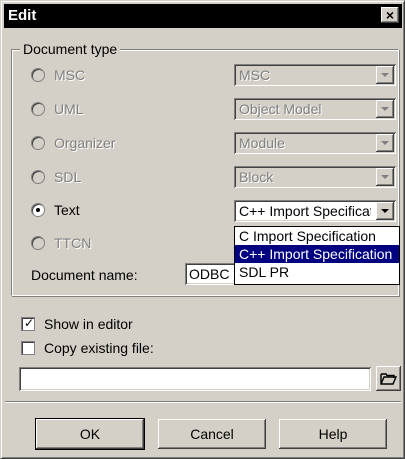 This screenshot has width=405, height=459. I want to click on title-bar: Edit ×, so click(203, 16).